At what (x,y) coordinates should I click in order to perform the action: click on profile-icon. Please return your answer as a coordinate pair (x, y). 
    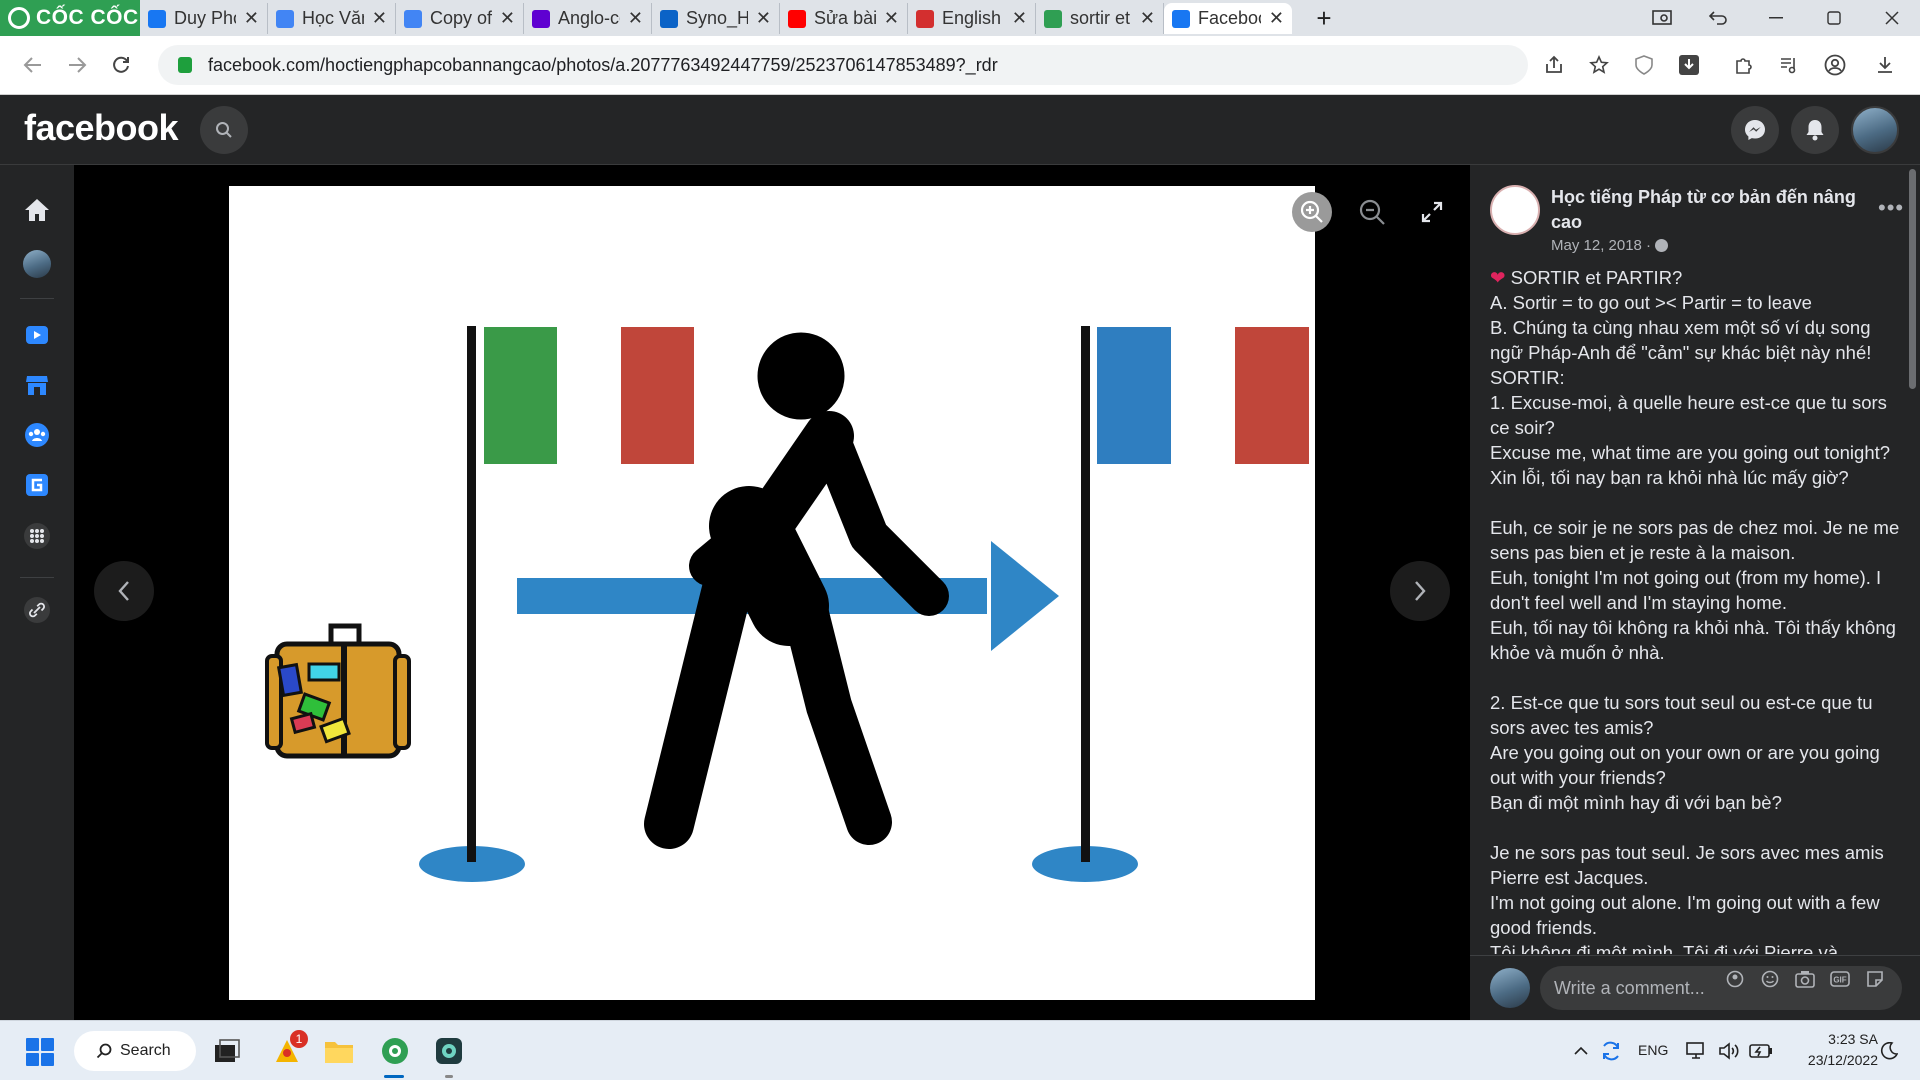
    Looking at the image, I should click on (1835, 65).